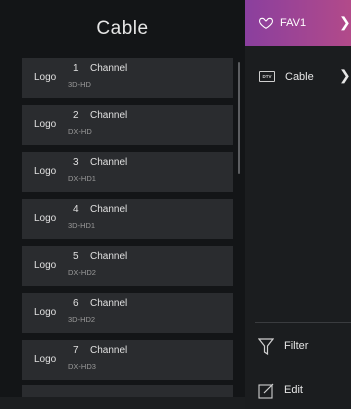 This screenshot has width=351, height=409. Describe the element at coordinates (76, 162) in the screenshot. I see `channel-number: 3` at that location.